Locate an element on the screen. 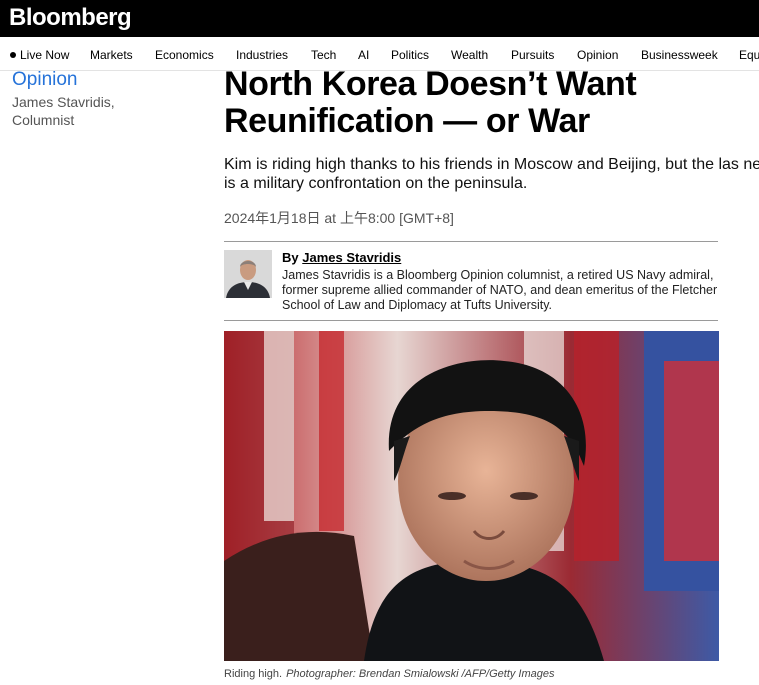  sidebar-author: James Stavridis, Columnist is located at coordinates (82, 111).